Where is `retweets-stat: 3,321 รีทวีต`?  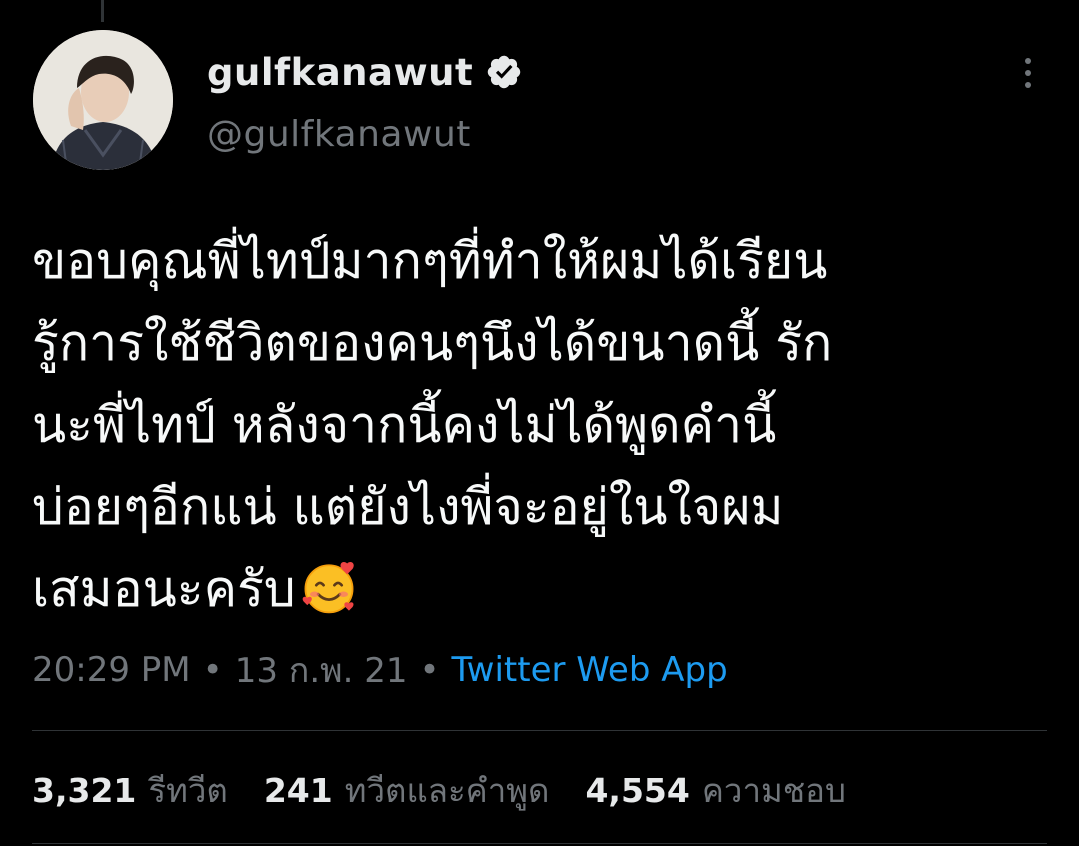 retweets-stat: 3,321 รีทวีต is located at coordinates (130, 790).